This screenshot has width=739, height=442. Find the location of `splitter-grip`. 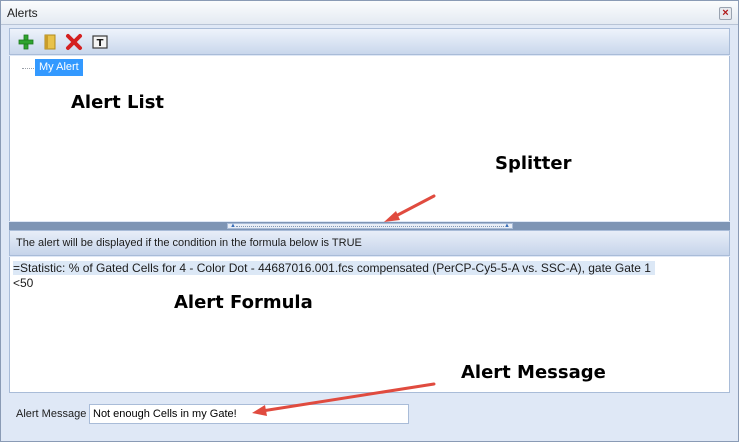

splitter-grip is located at coordinates (370, 226).